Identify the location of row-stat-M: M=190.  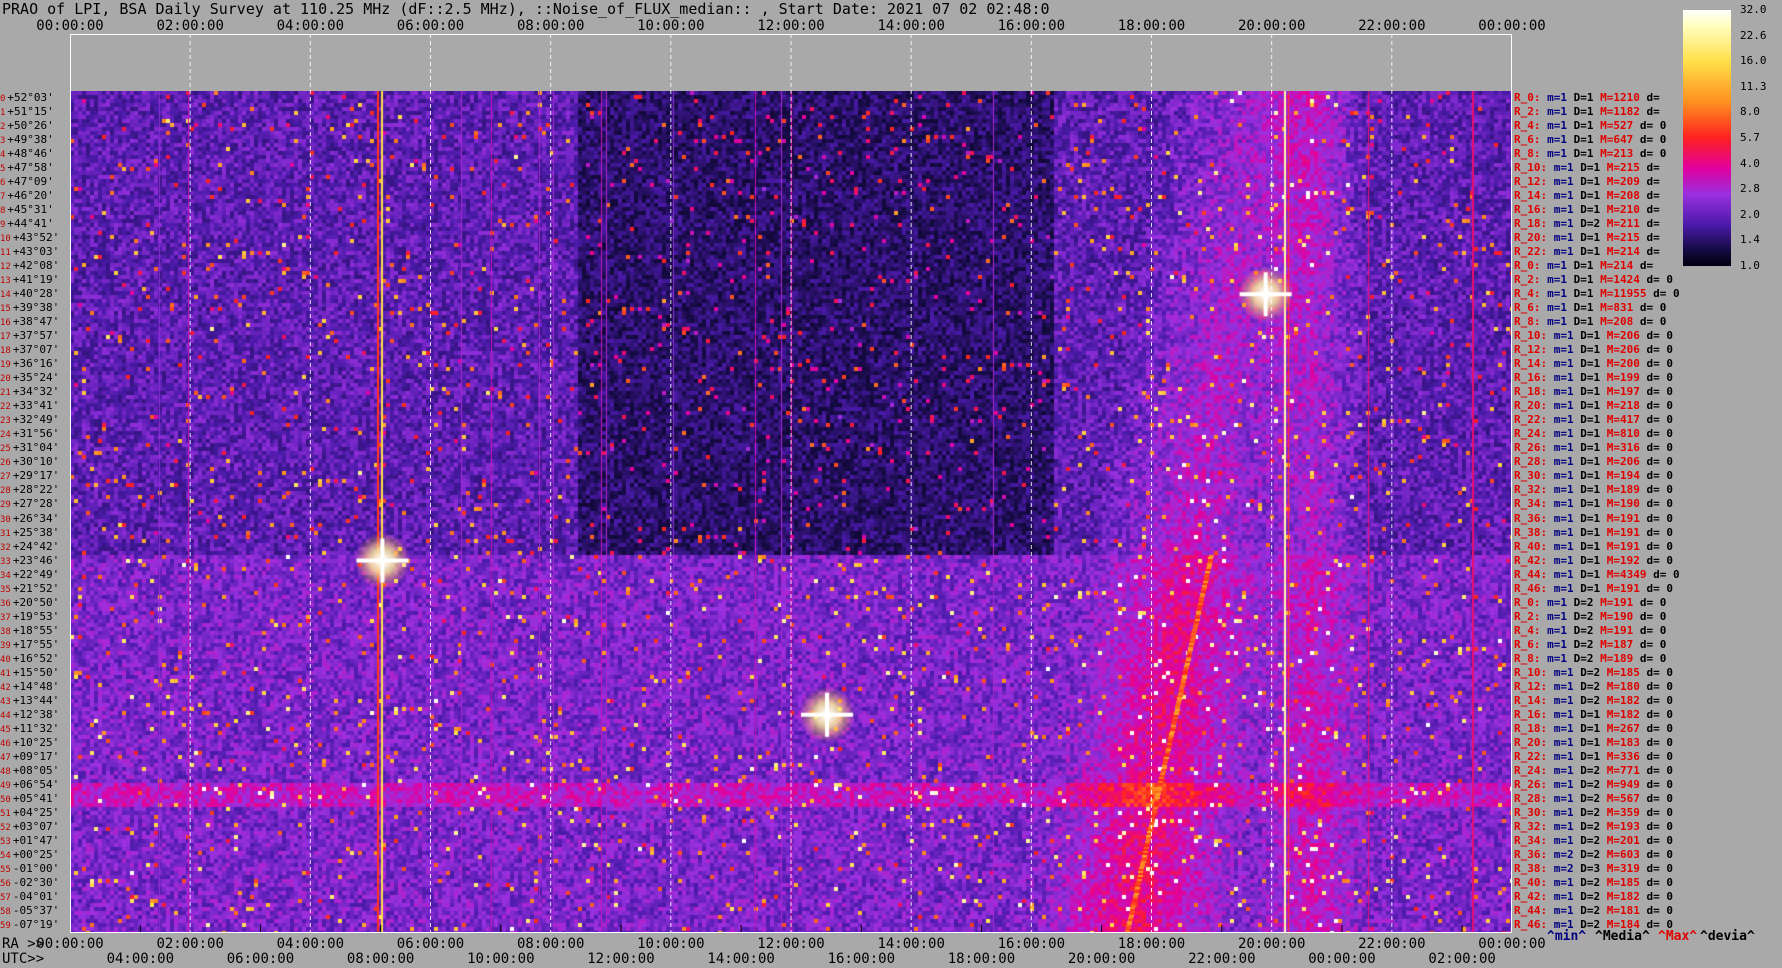
(1623, 504).